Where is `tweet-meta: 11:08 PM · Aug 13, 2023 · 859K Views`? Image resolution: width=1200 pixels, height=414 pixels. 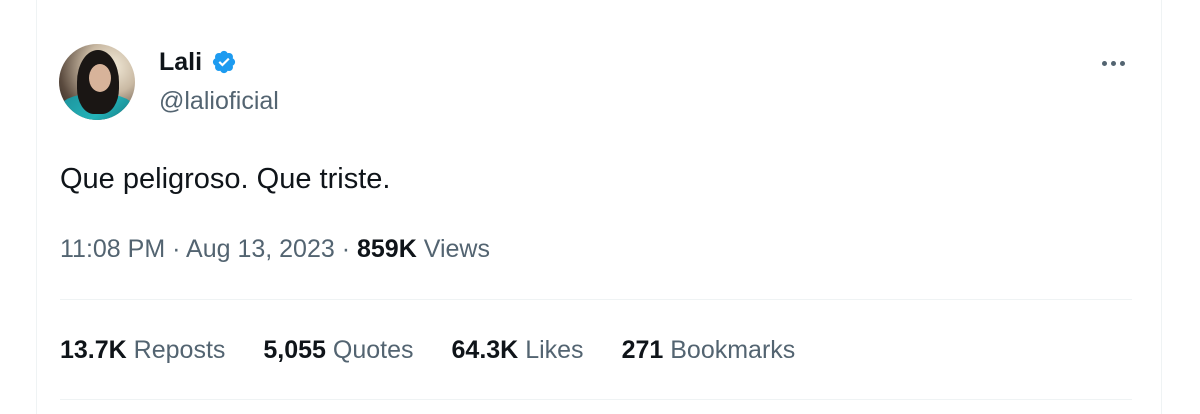
tweet-meta: 11:08 PM · Aug 13, 2023 · 859K Views is located at coordinates (275, 249).